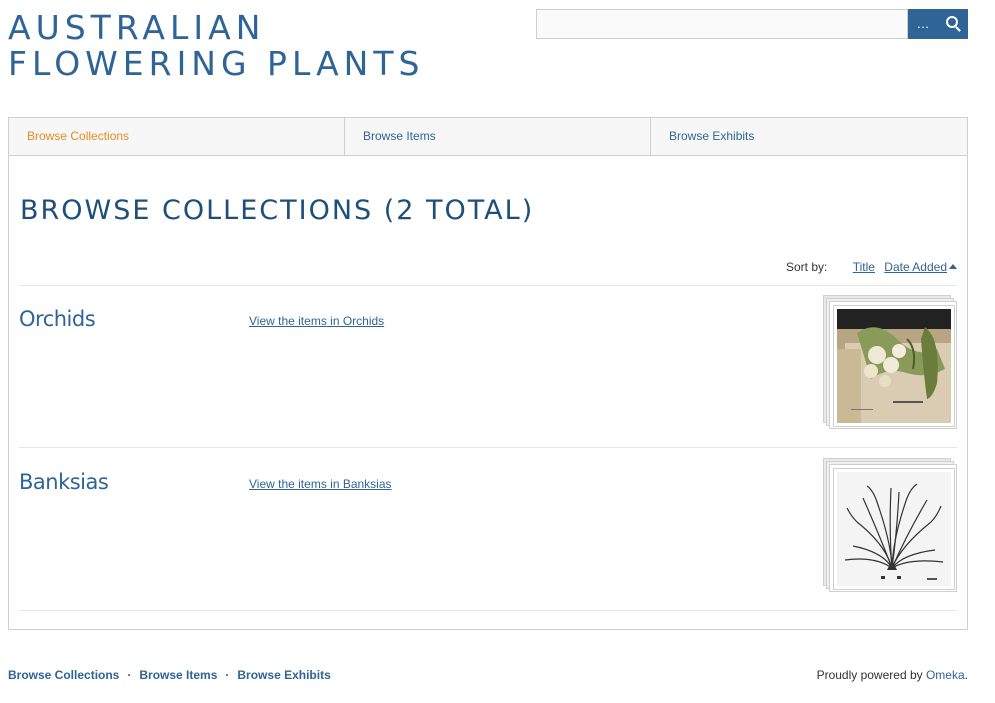 The height and width of the screenshot is (703, 995). What do you see at coordinates (894, 366) in the screenshot?
I see `orchid-illustration-icon` at bounding box center [894, 366].